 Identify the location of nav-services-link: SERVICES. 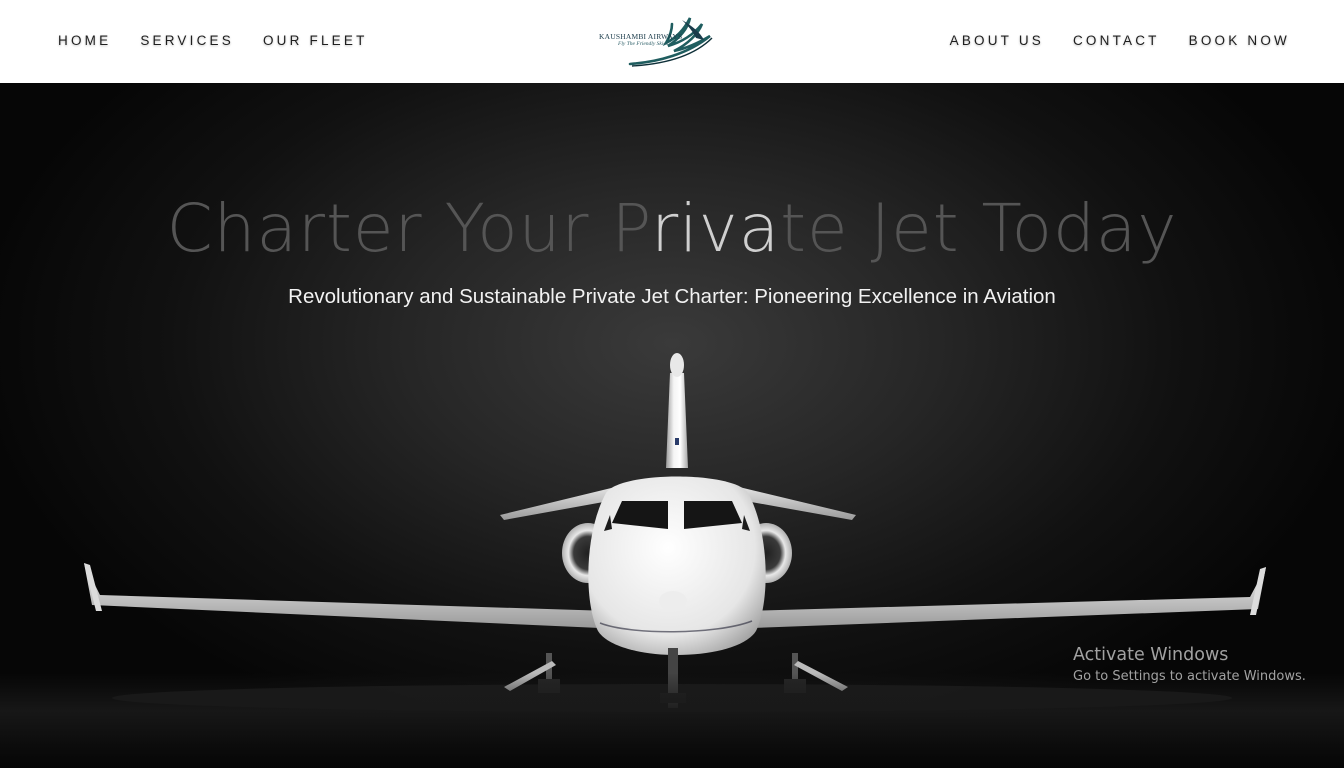
(187, 41).